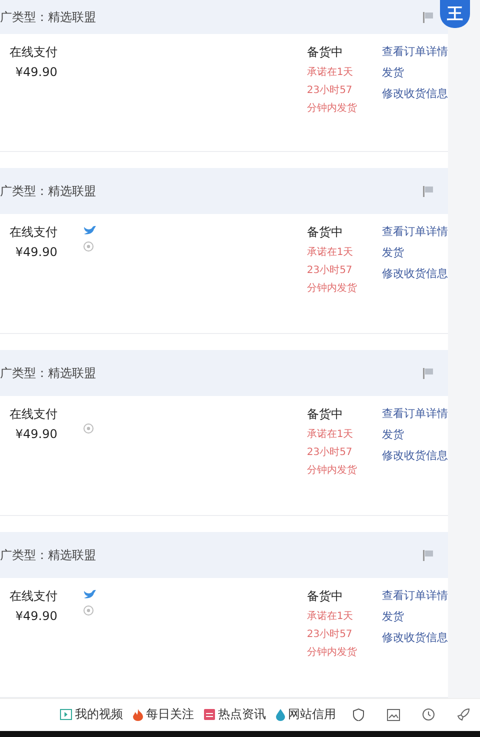  Describe the element at coordinates (235, 715) in the screenshot. I see `bottom-bar-link: 热点资讯` at that location.